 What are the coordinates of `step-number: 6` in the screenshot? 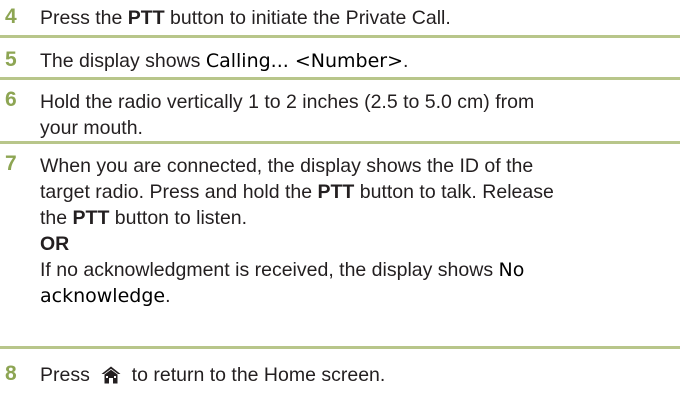 It's located at (11, 99).